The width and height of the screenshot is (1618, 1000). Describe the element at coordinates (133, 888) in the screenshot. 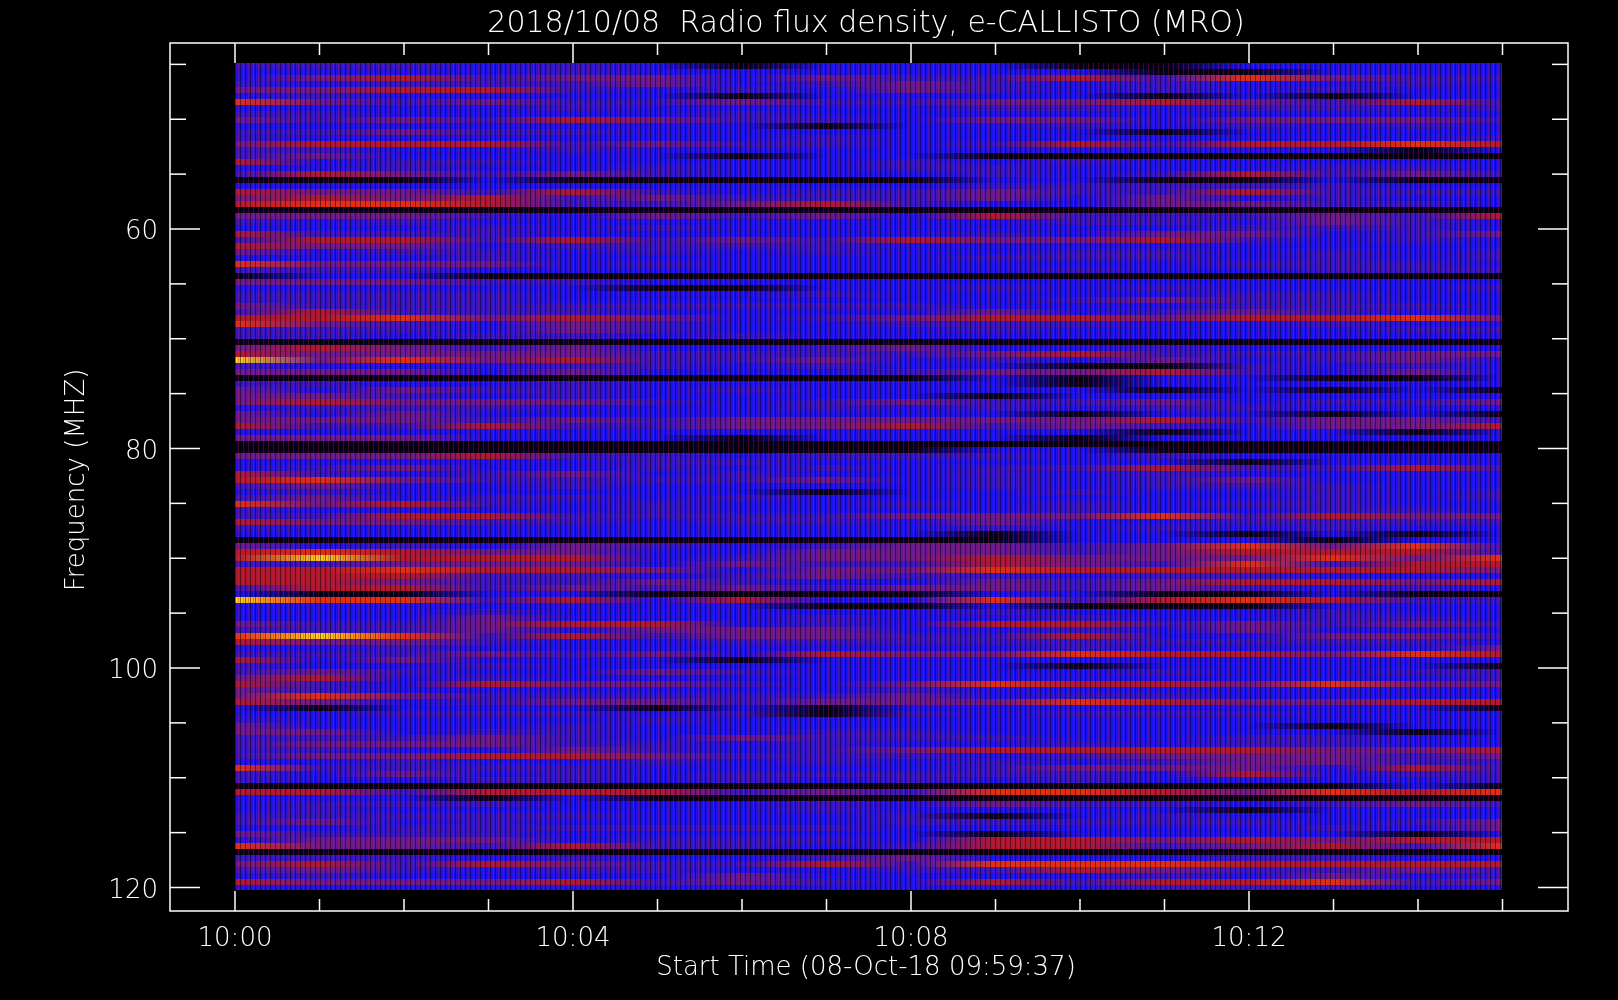

I see `tick-label: 120` at that location.